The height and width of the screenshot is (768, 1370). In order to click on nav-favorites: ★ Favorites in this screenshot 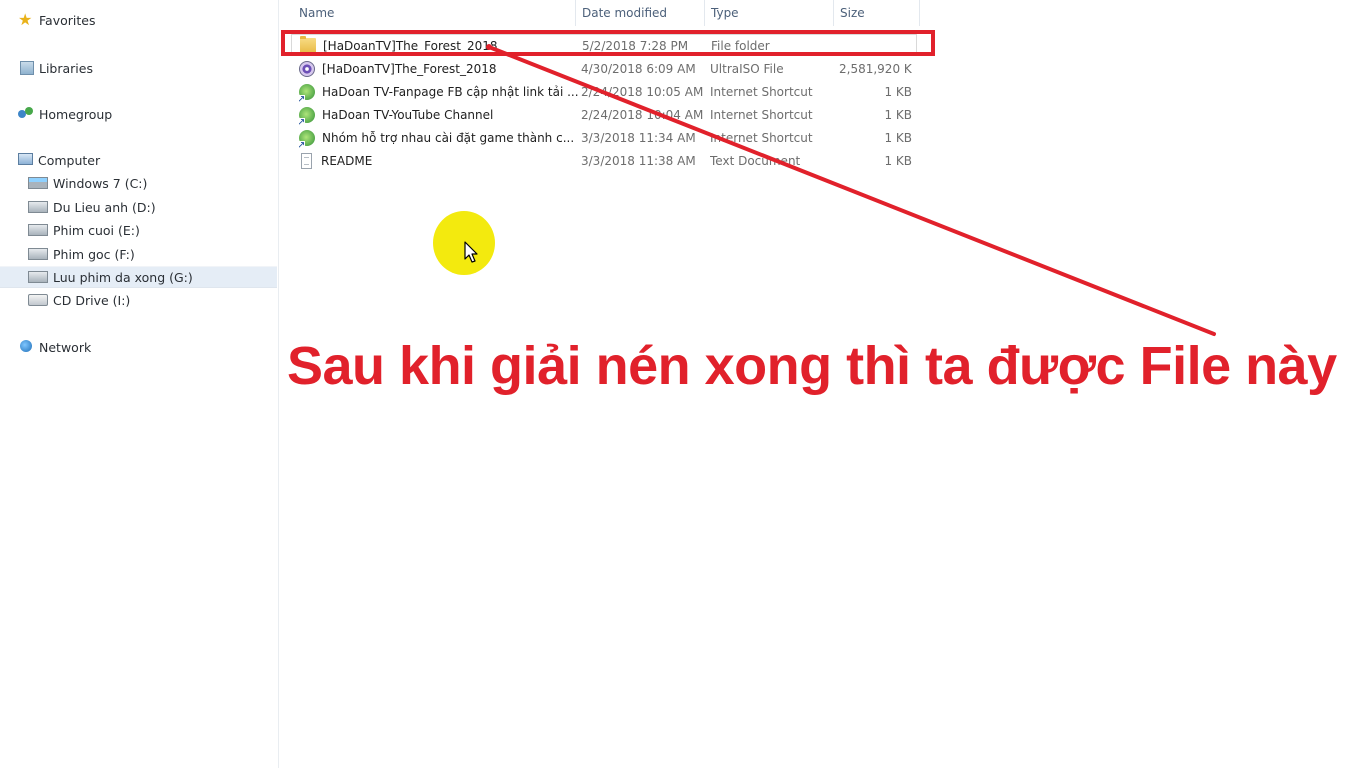, I will do `click(56, 20)`.